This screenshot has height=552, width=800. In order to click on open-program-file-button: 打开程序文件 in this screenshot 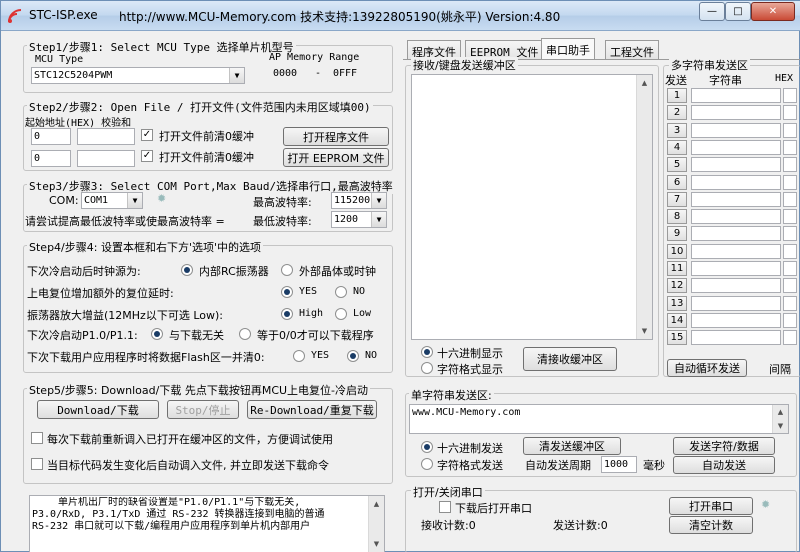, I will do `click(336, 136)`.